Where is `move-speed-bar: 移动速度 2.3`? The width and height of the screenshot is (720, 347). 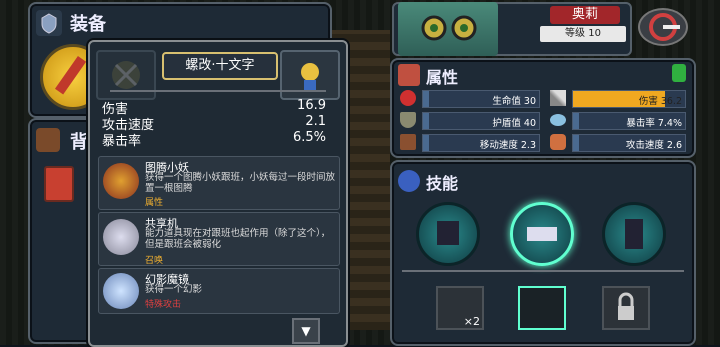
move-speed-bar: 移动速度 2.3 is located at coordinates (481, 143).